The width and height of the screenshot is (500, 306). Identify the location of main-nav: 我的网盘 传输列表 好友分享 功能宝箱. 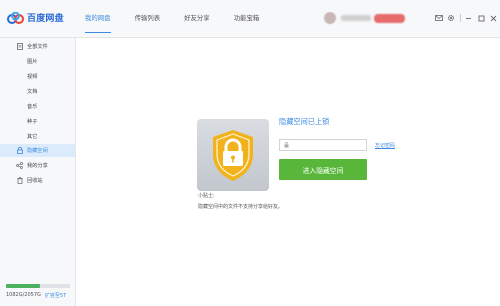
(184, 19).